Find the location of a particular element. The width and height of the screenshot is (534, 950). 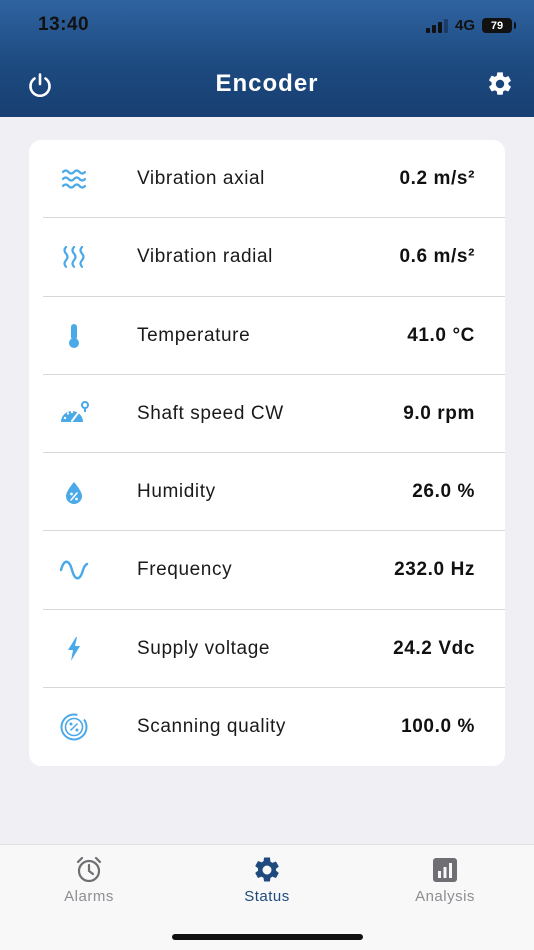

measurement-label: Vibration radial is located at coordinates (205, 257).